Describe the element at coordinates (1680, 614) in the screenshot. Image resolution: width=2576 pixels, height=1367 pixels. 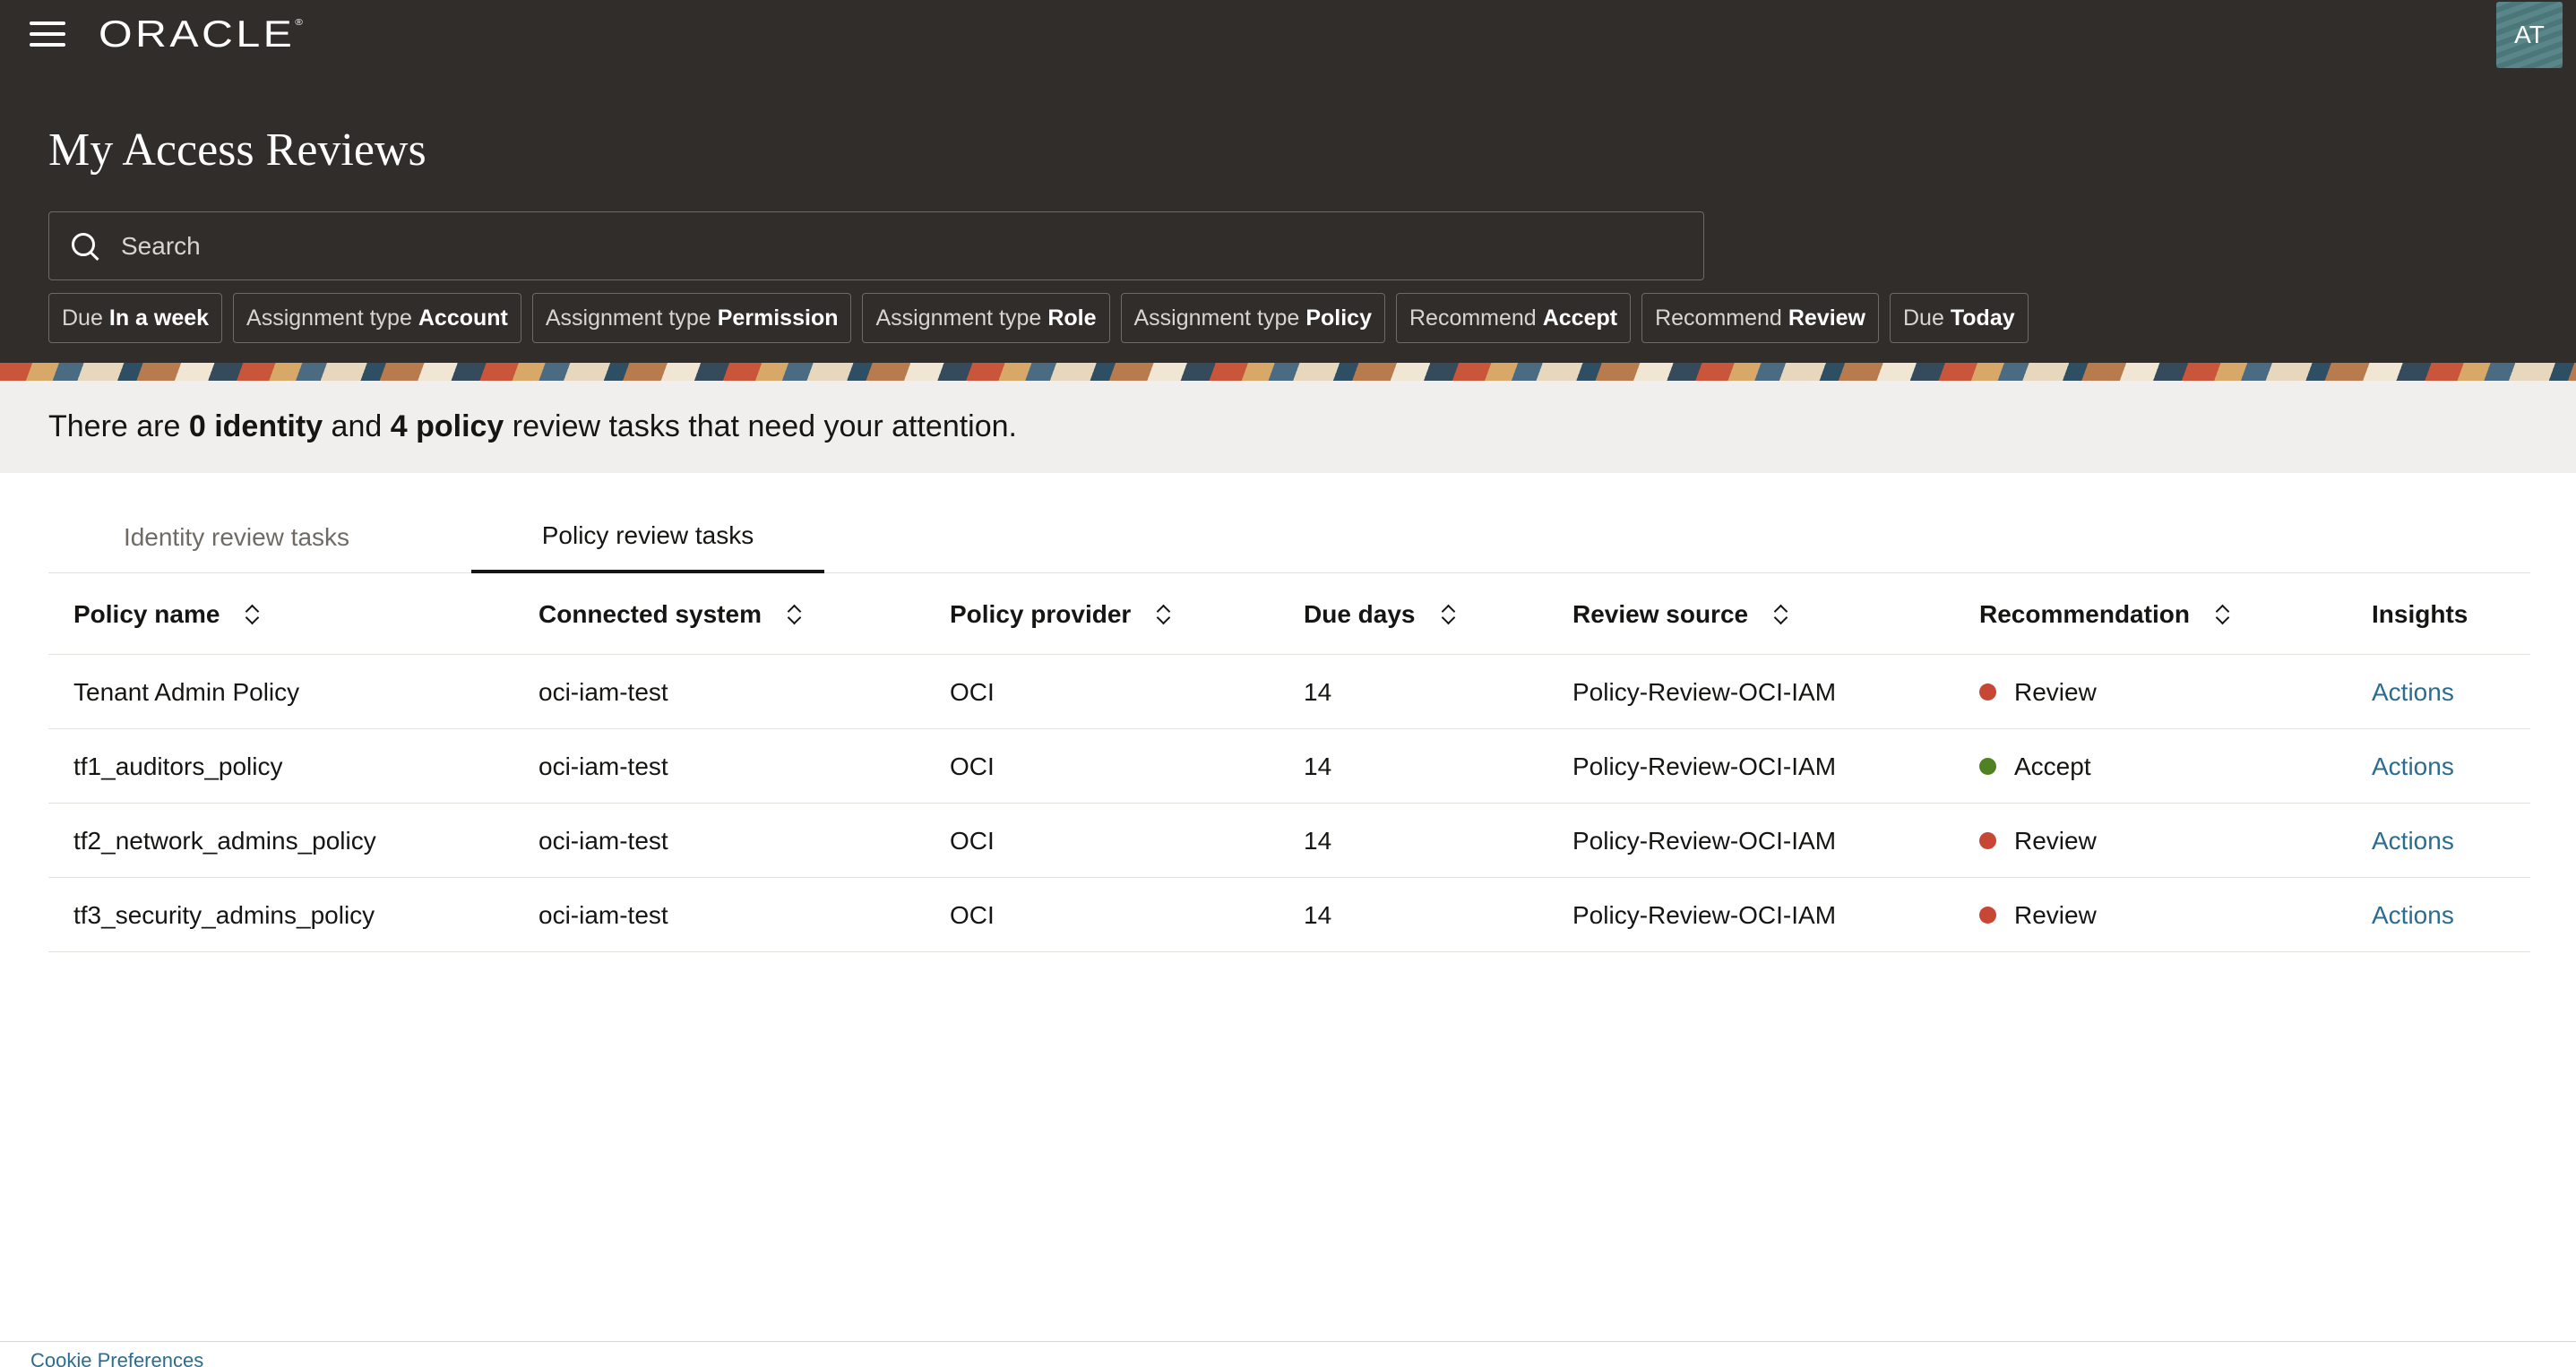
I see `column-header-review-source: Review source` at that location.